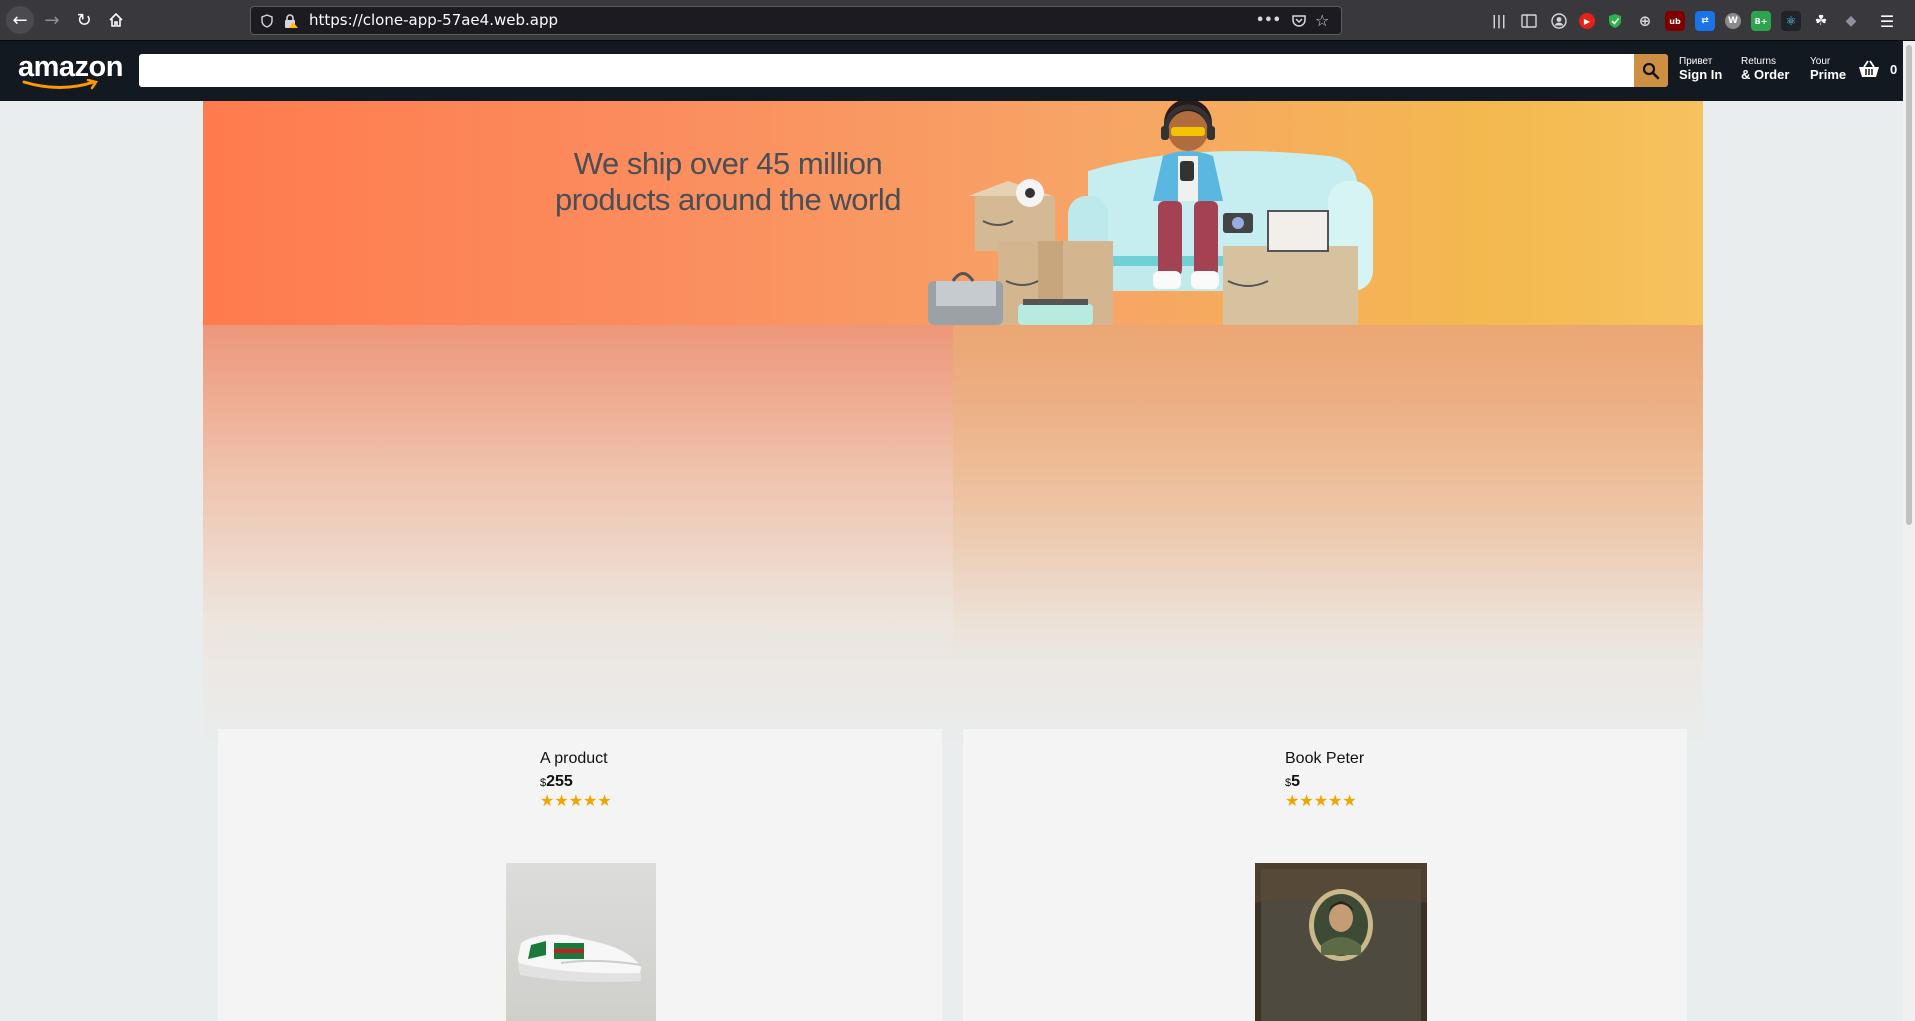 This screenshot has height=1021, width=1915. What do you see at coordinates (1791, 21) in the screenshot?
I see `react-icon: ⚛` at bounding box center [1791, 21].